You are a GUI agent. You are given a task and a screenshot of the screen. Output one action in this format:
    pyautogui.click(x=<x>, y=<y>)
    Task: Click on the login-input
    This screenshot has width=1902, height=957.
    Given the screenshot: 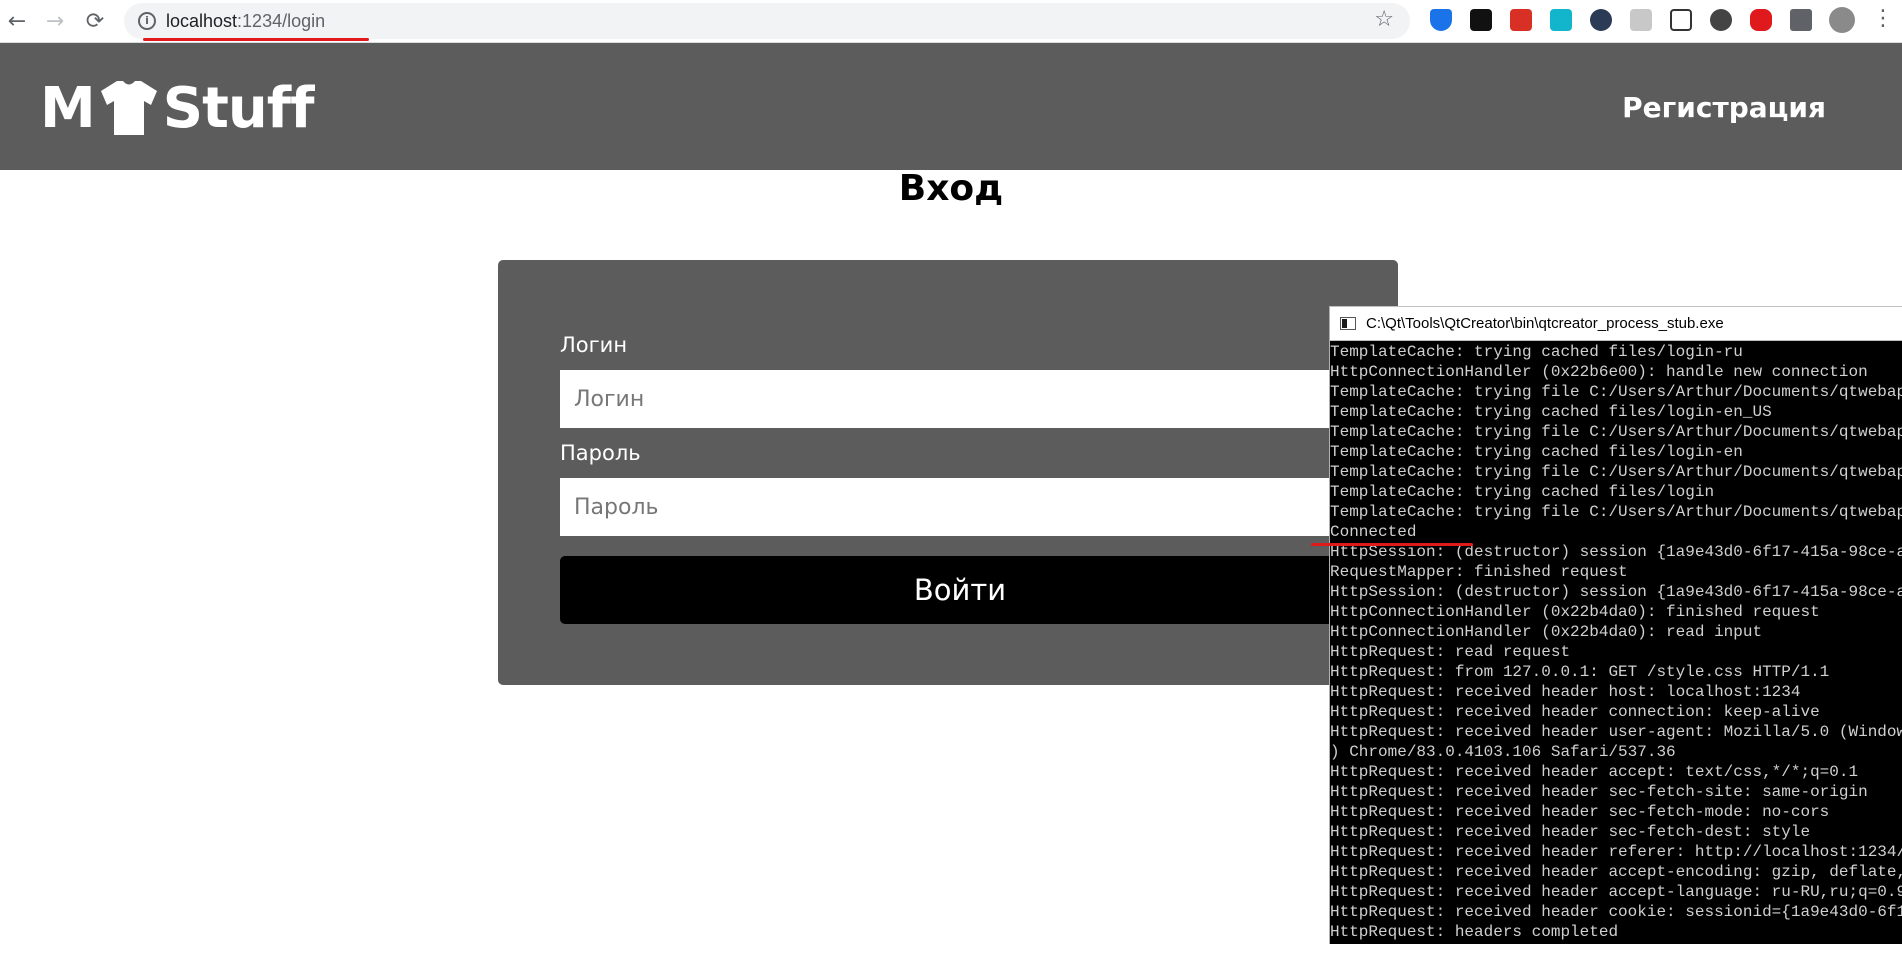 What is the action you would take?
    pyautogui.click(x=960, y=399)
    